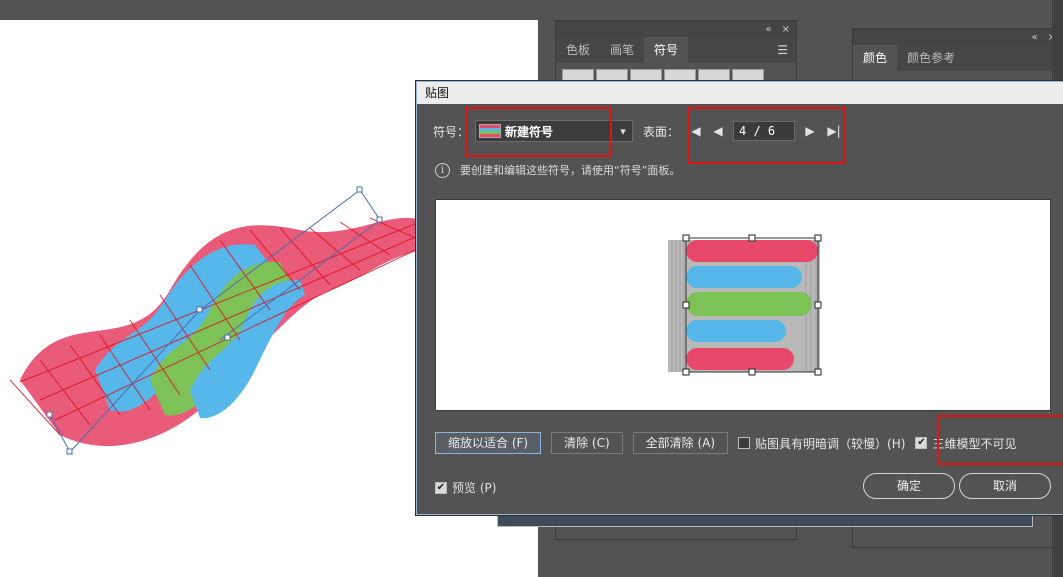  I want to click on tab-brushes: 画笔, so click(622, 50).